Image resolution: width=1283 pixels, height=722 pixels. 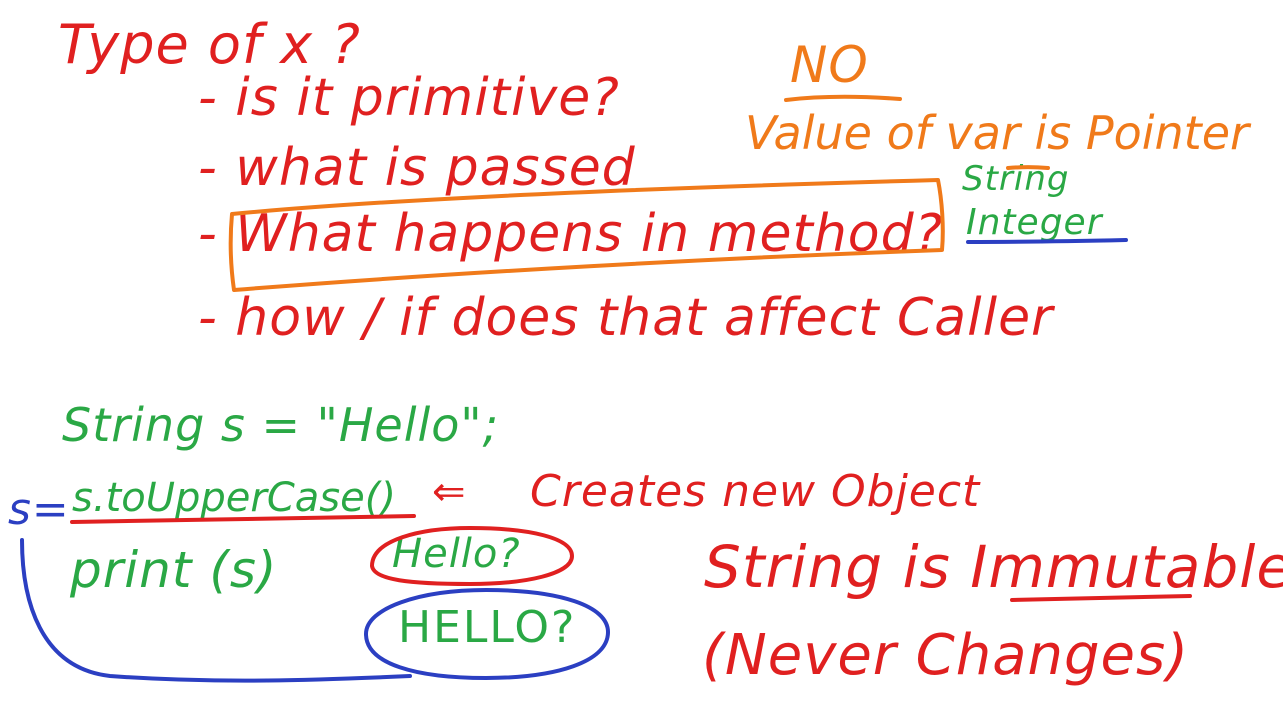 What do you see at coordinates (1028, 167) in the screenshot?
I see `underline-is` at bounding box center [1028, 167].